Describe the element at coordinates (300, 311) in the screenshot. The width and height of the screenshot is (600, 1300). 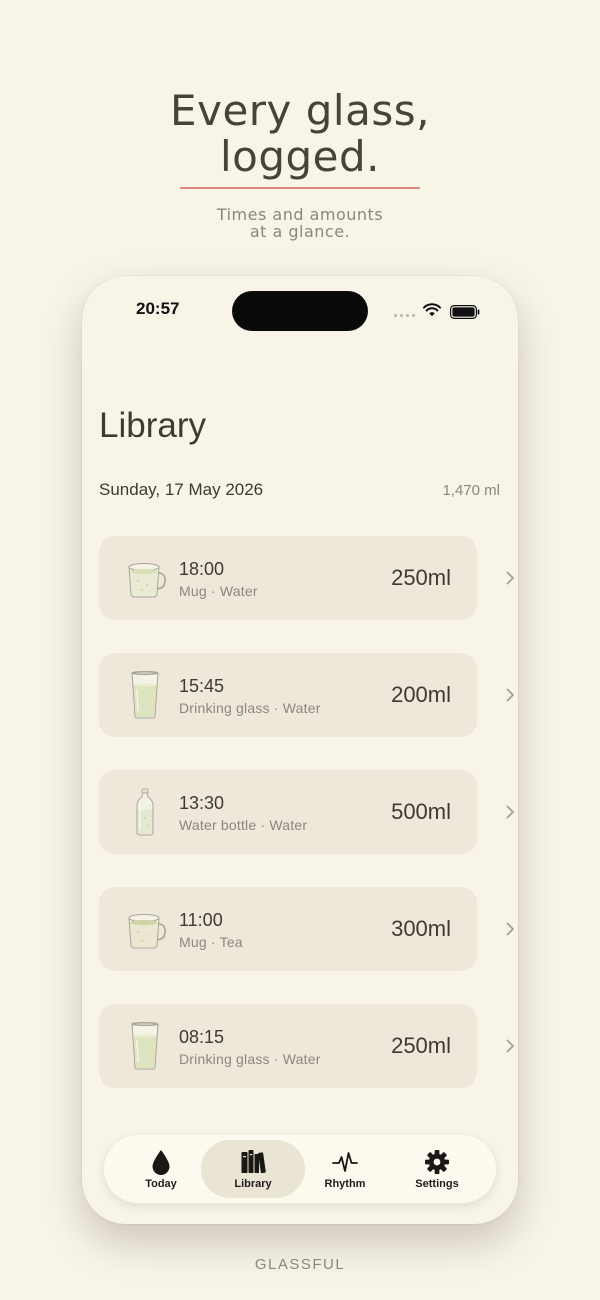
I see `dynamic-island` at that location.